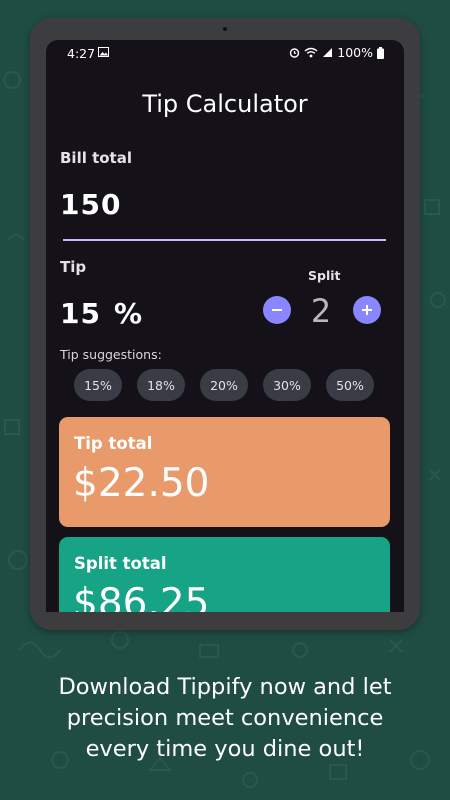  I want to click on tip-label: Tip, so click(73, 267).